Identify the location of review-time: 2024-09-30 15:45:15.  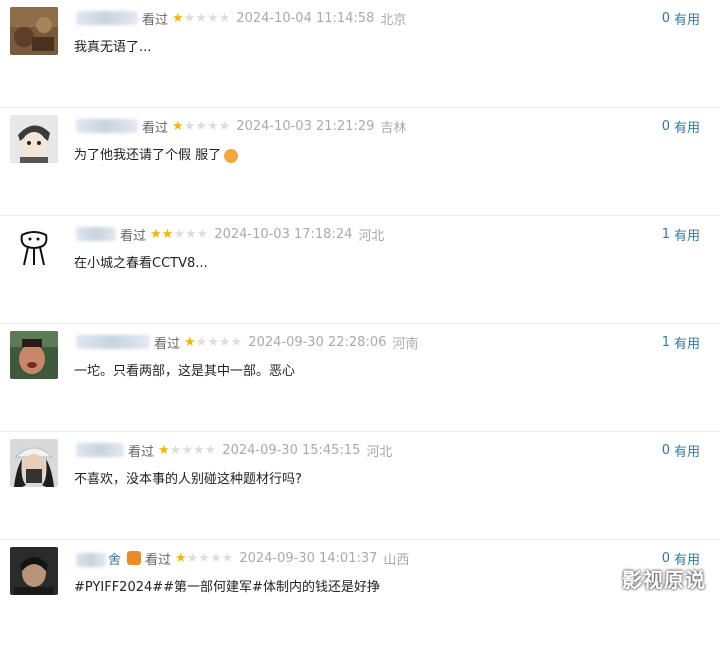
(291, 450).